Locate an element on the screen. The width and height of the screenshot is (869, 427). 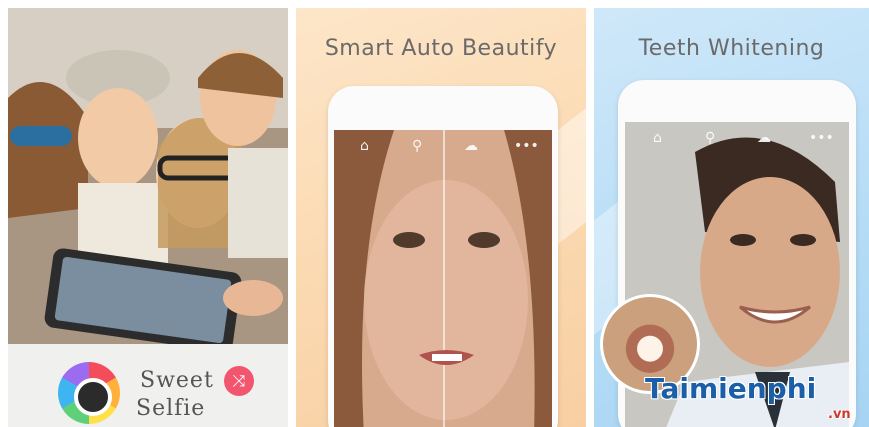
feature-caption: Teeth Whitening is located at coordinates (731, 48).